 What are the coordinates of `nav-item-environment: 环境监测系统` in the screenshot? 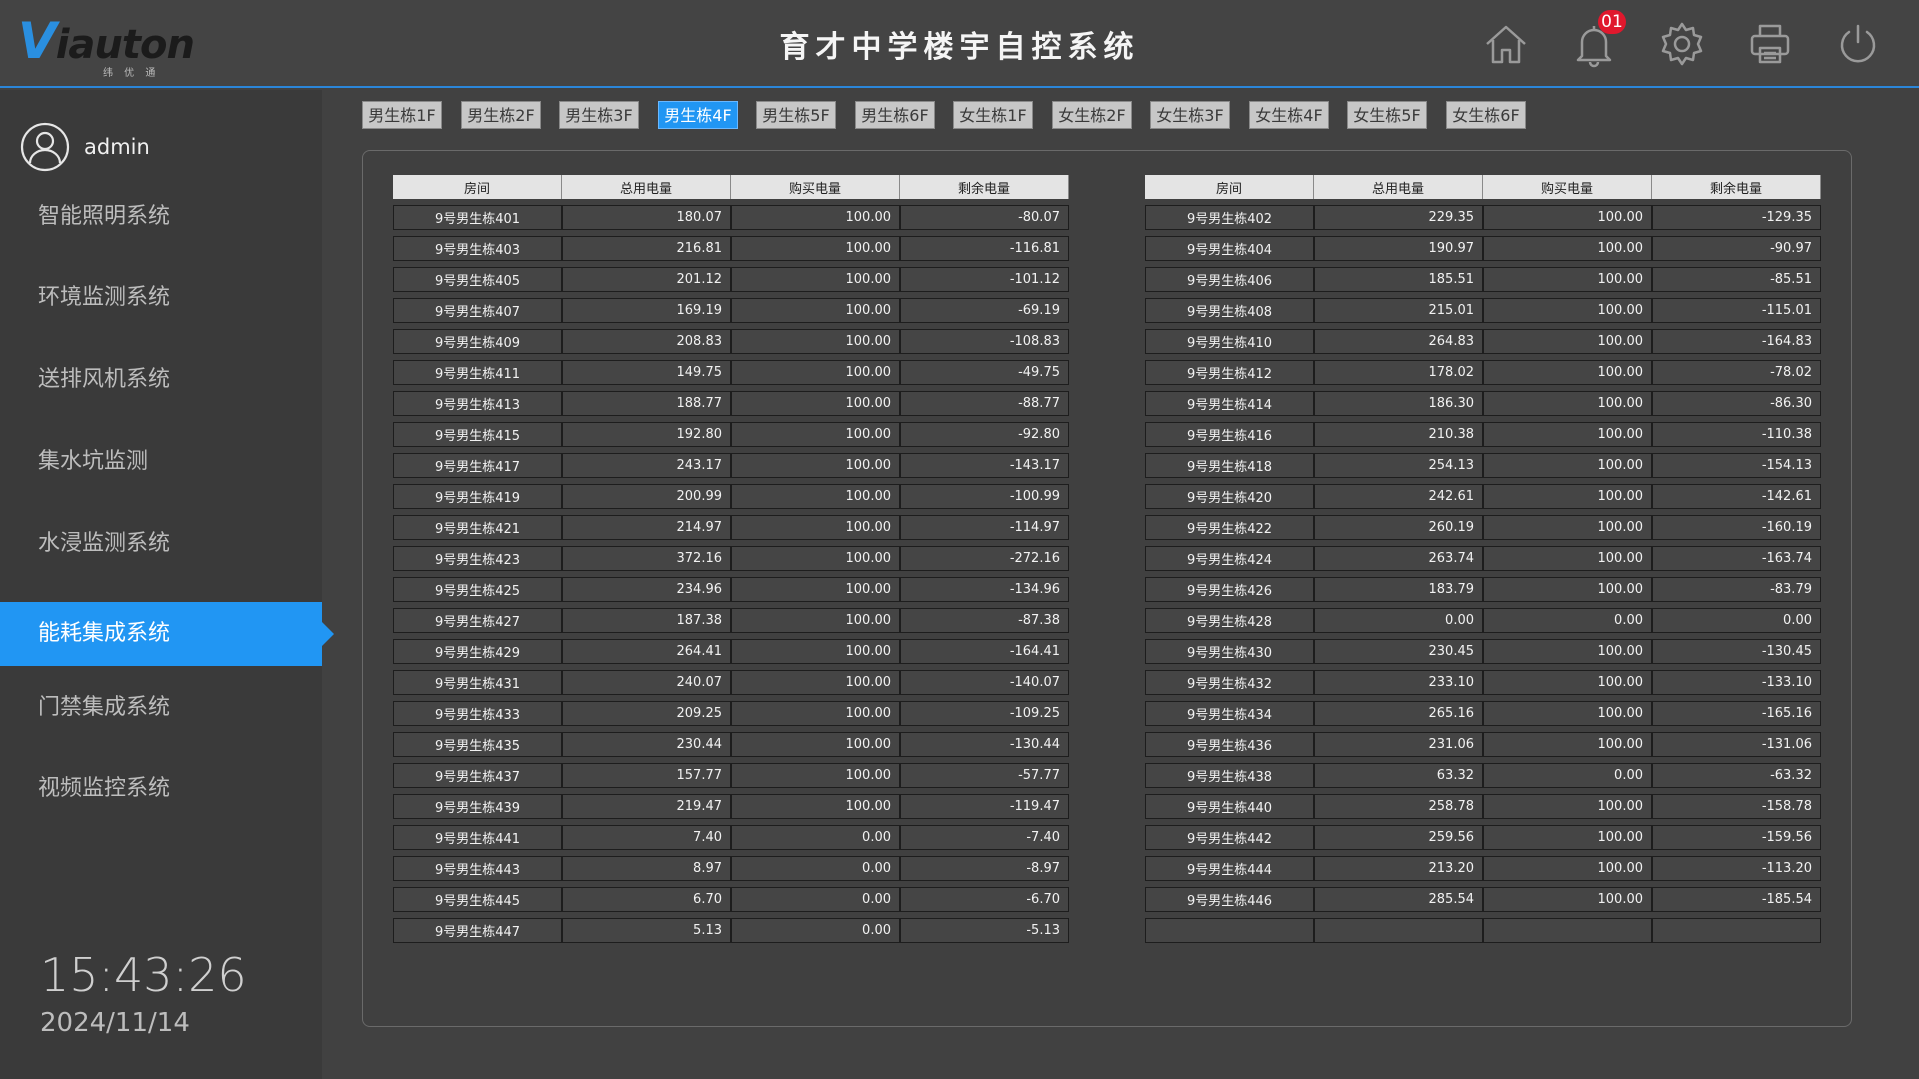 It's located at (161, 298).